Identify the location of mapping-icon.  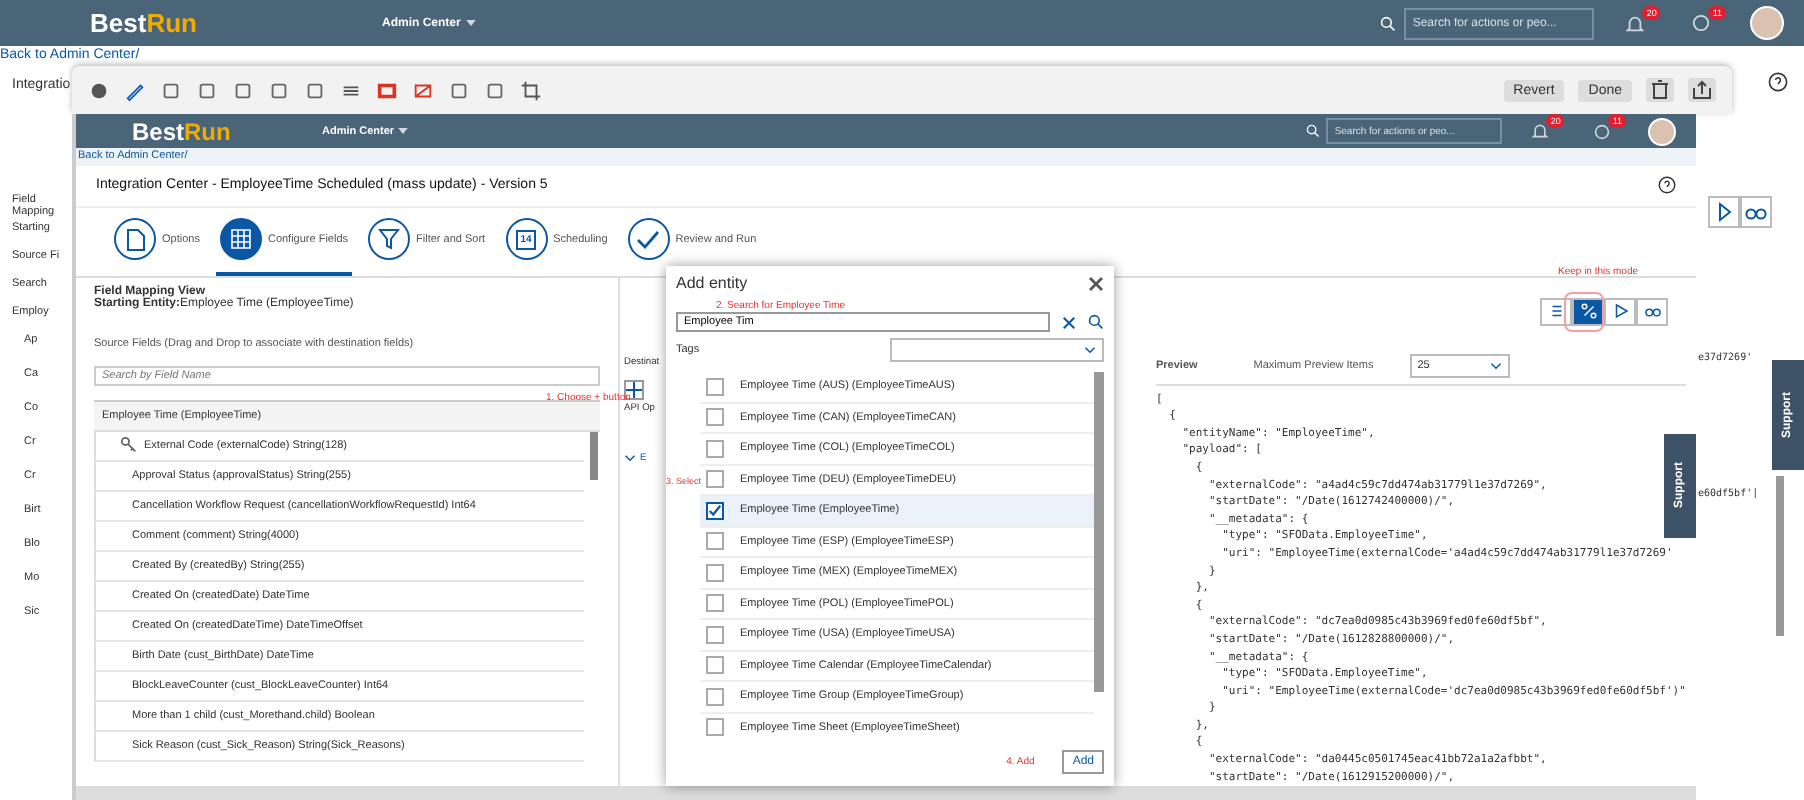
(1588, 311).